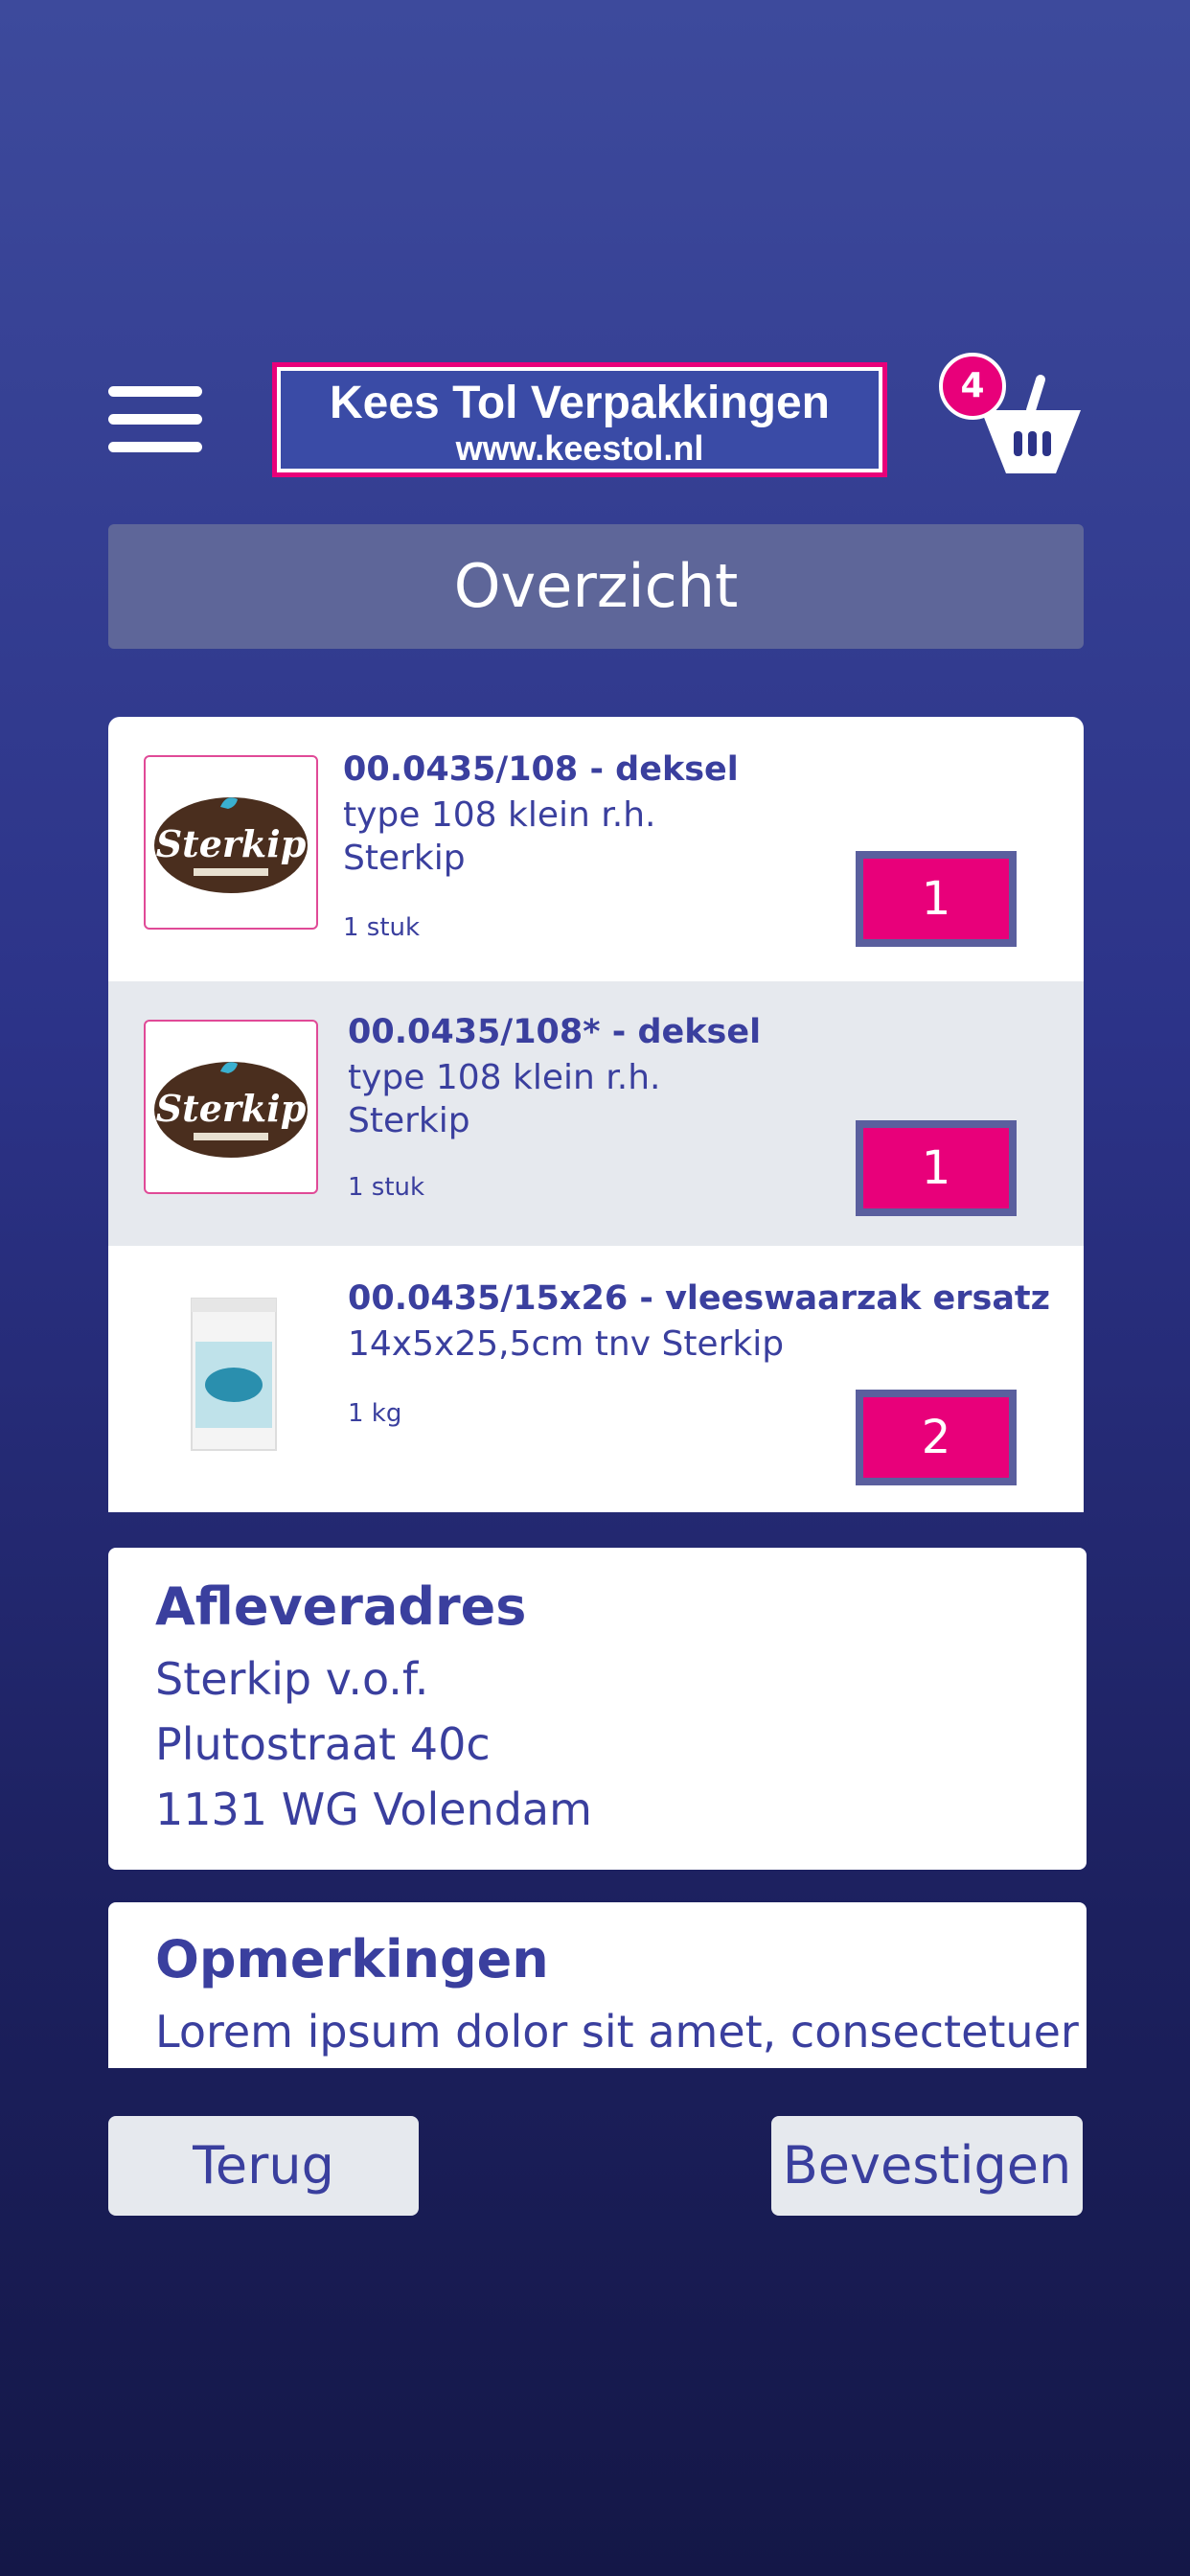 The width and height of the screenshot is (1190, 2576). I want to click on item-unit: 1 kg, so click(375, 1413).